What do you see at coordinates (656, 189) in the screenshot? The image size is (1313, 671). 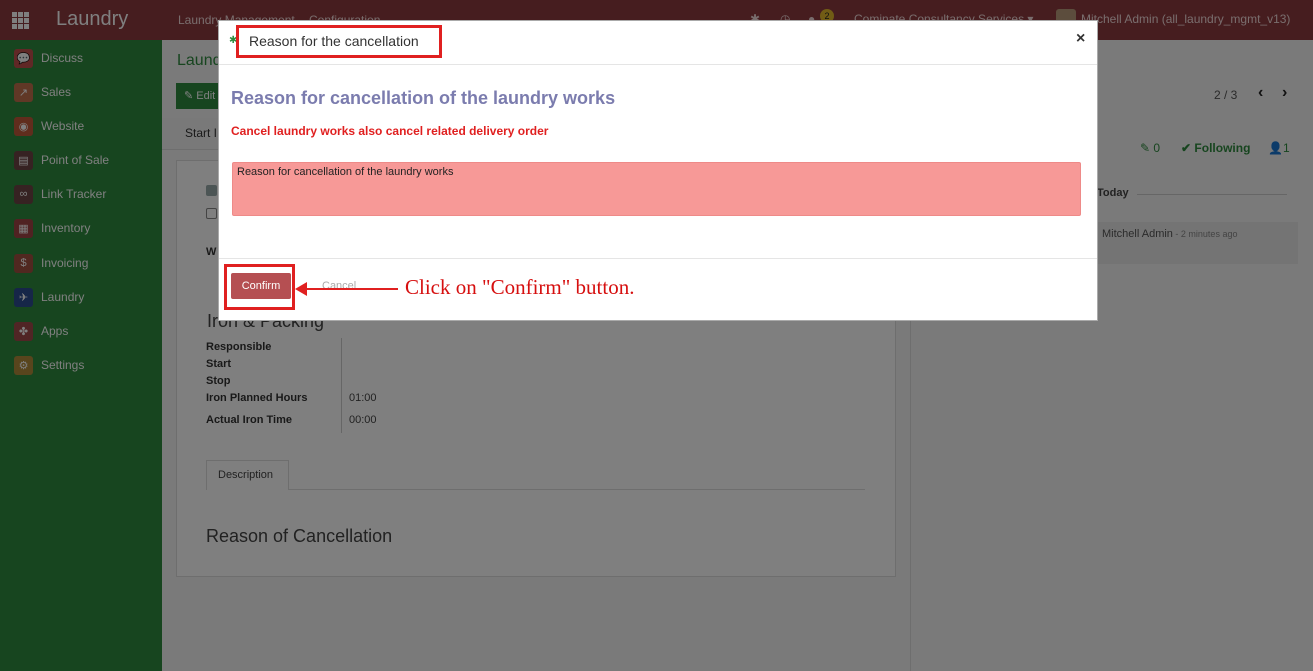 I see `reason-input` at bounding box center [656, 189].